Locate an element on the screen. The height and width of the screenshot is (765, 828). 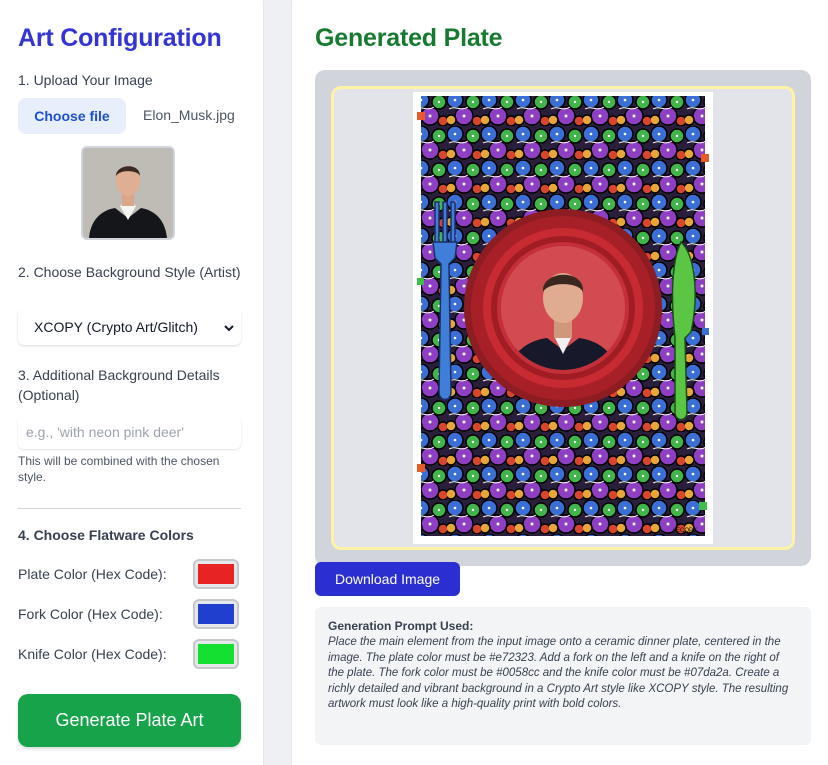
flatware-colors-heading: 4. Choose Flatware Colors is located at coordinates (106, 535).